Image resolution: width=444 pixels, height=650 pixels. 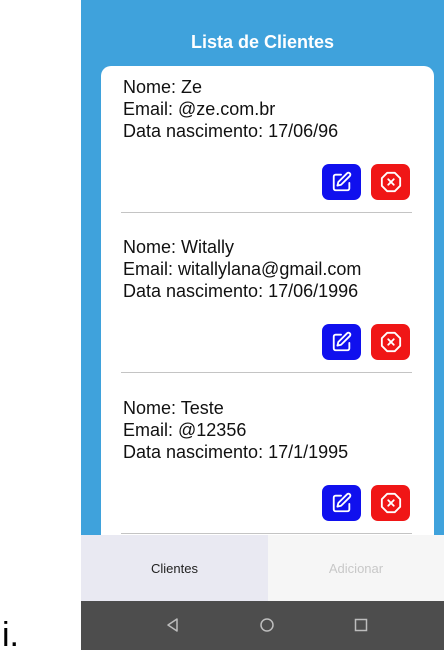 I want to click on client-birthdate: Data nascimento: 17/06/1996, so click(x=241, y=291).